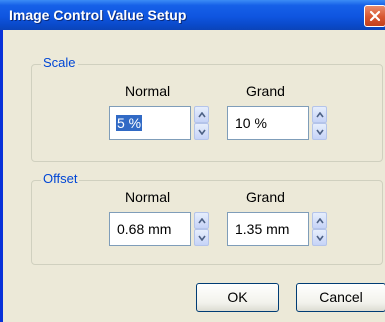  I want to click on scale-normal-value: 5 %, so click(129, 123).